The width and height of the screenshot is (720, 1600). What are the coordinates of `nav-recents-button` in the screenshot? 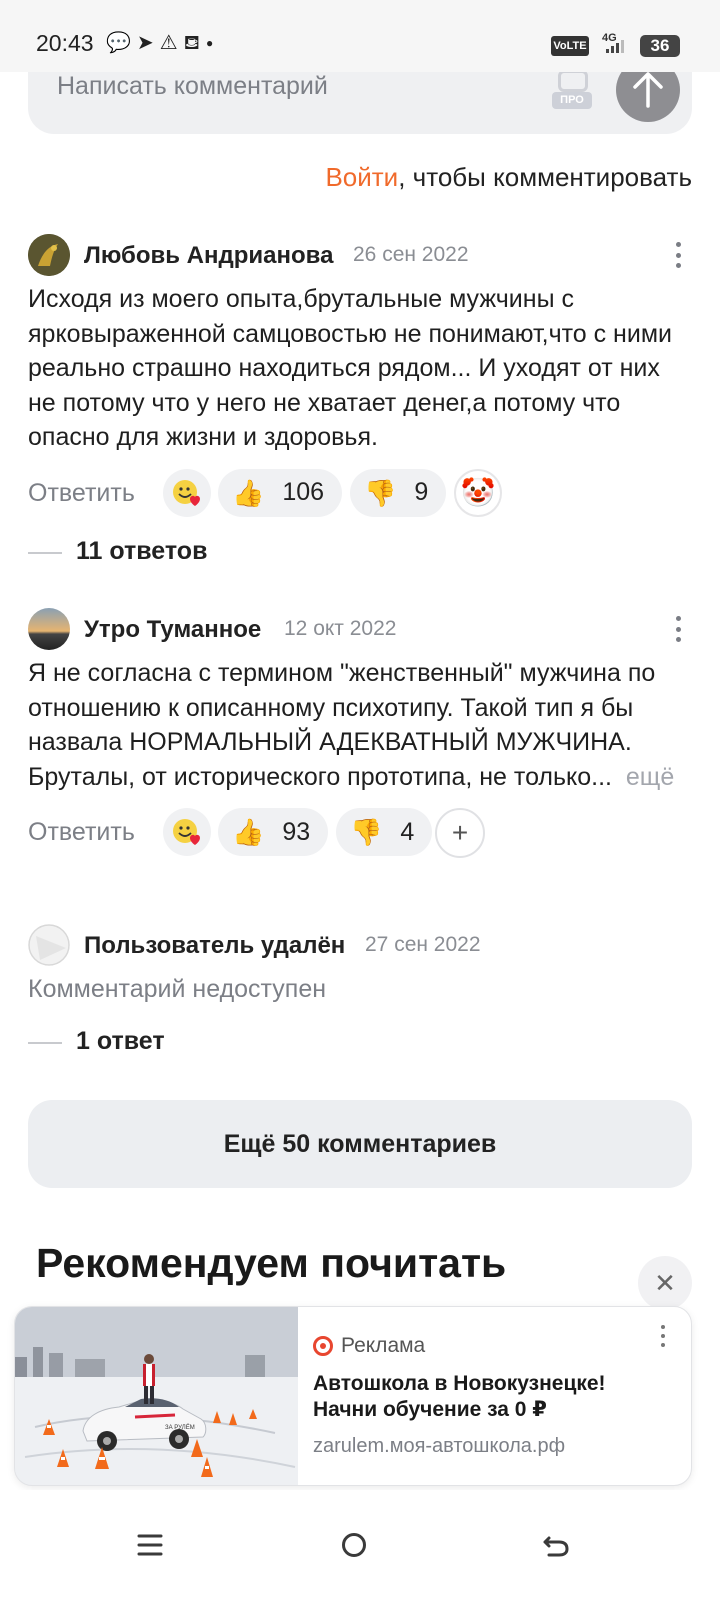 It's located at (150, 1545).